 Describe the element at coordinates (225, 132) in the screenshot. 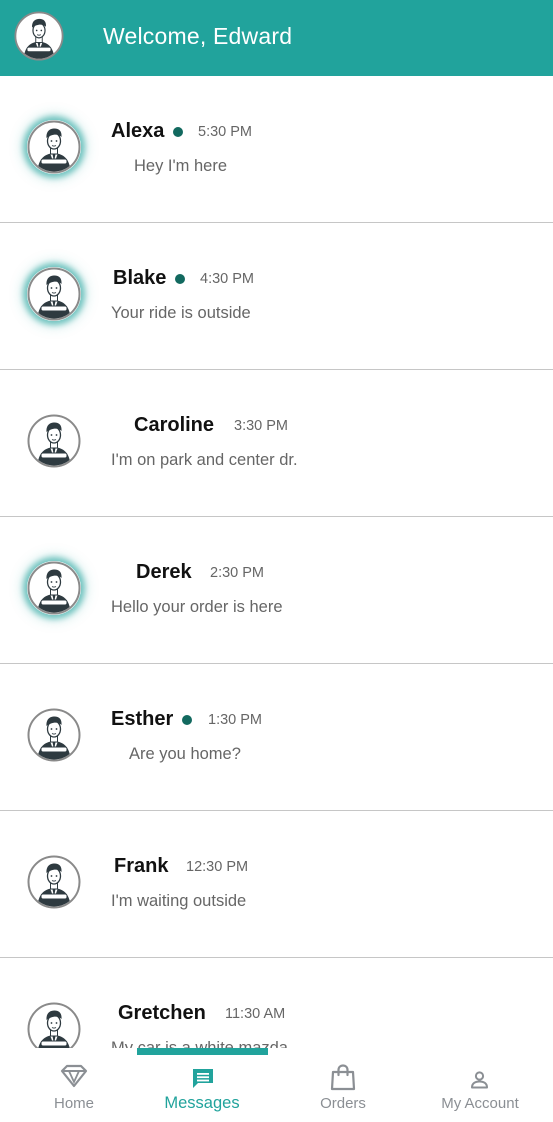

I see `message-time: 5:30 PM` at that location.